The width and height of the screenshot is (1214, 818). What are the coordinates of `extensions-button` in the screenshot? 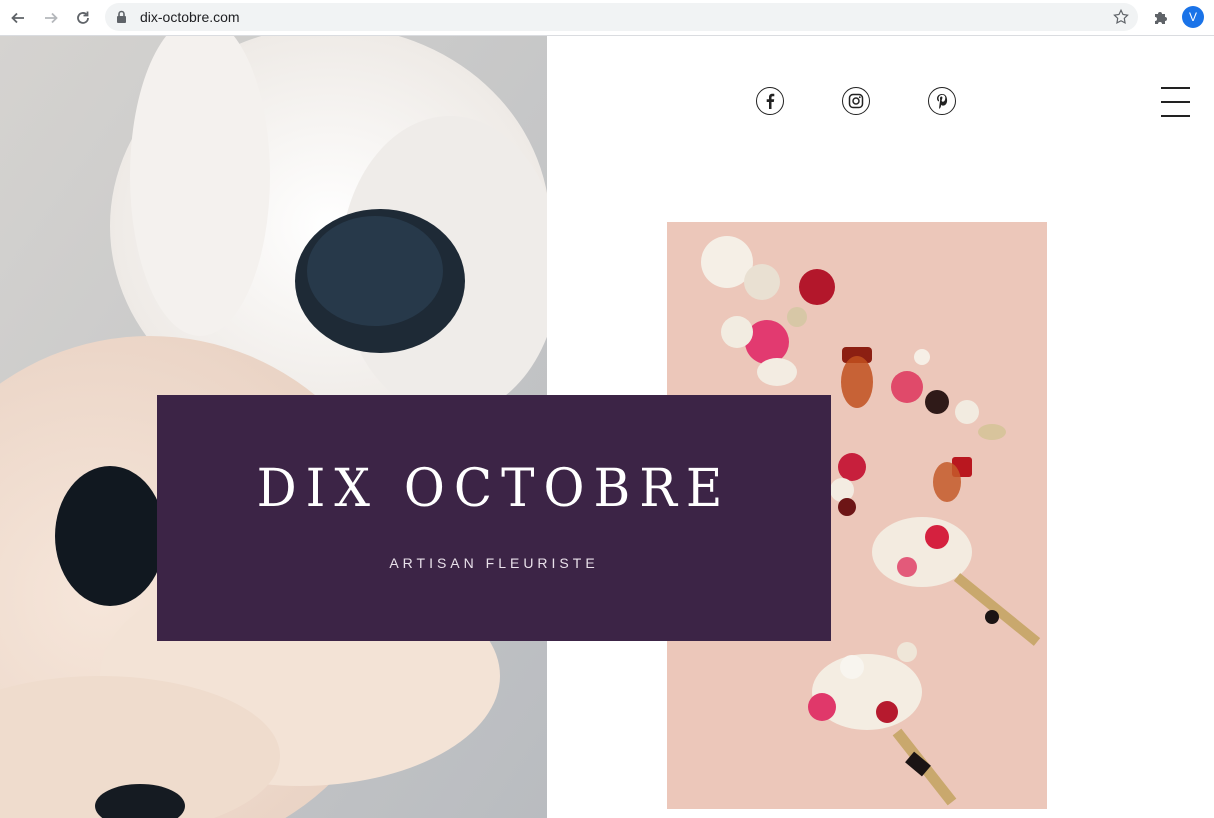 It's located at (1161, 17).